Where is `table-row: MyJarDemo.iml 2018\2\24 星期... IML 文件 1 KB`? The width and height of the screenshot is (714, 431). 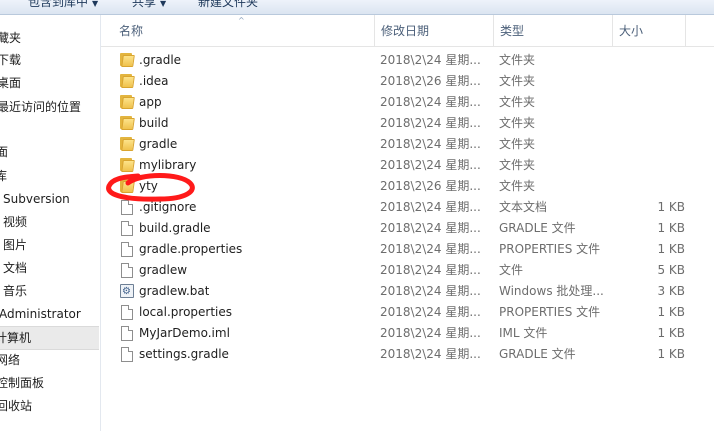 table-row: MyJarDemo.iml 2018\2\24 星期... IML 文件 1 KB is located at coordinates (407, 333).